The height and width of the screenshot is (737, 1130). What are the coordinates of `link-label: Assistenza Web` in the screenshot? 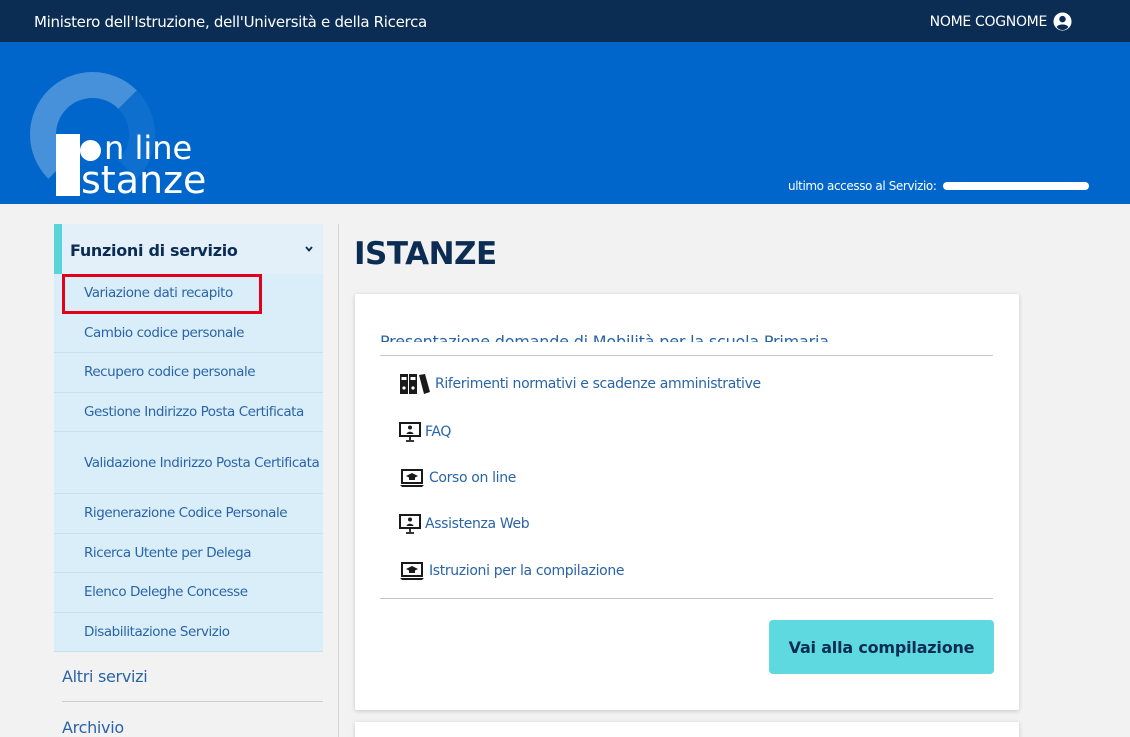 It's located at (477, 524).